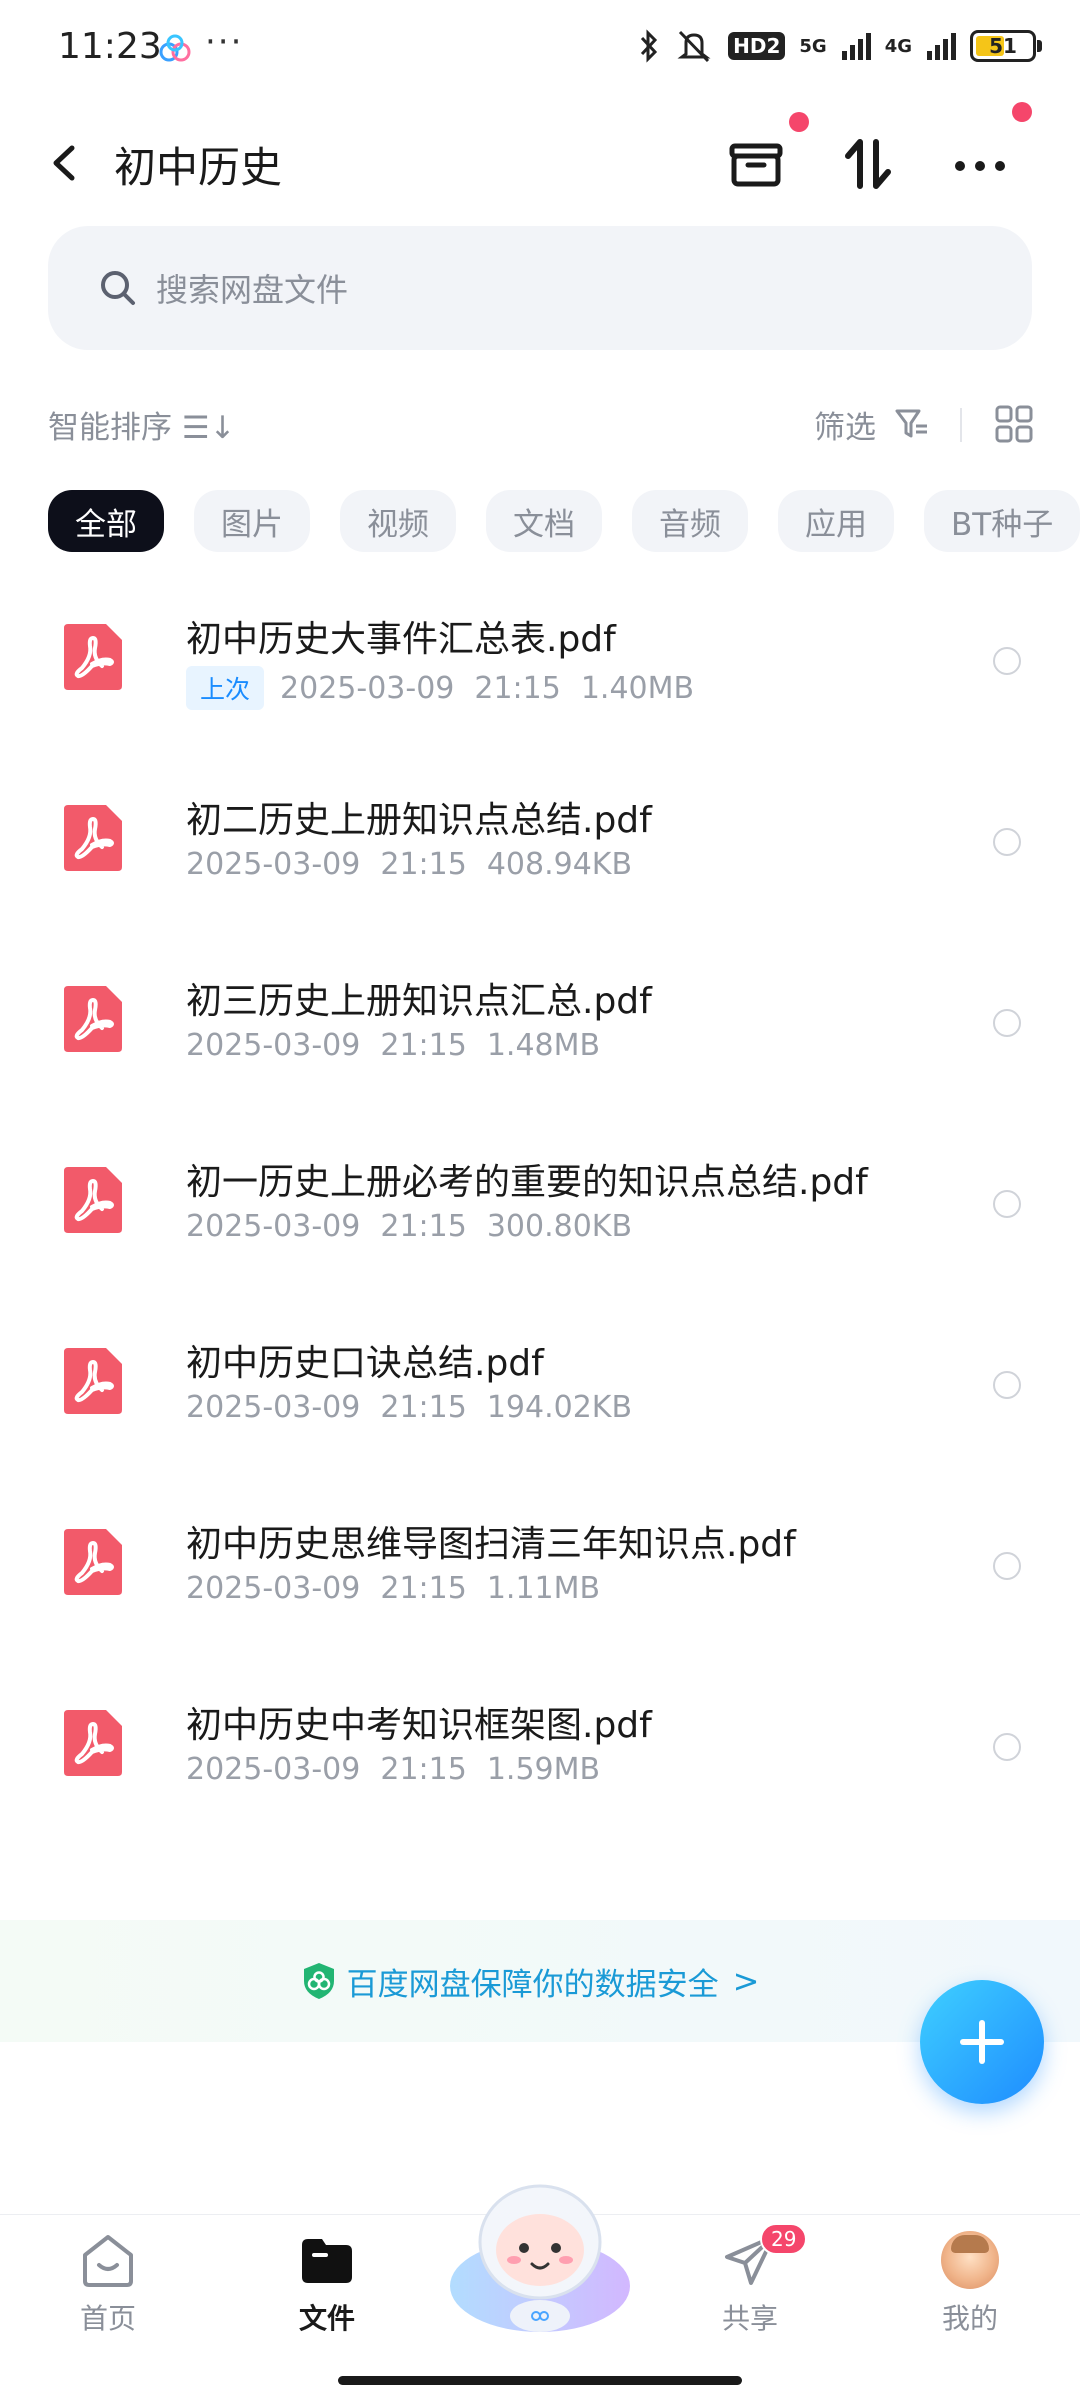 The height and width of the screenshot is (2401, 1080). What do you see at coordinates (694, 46) in the screenshot?
I see `mute-icon` at bounding box center [694, 46].